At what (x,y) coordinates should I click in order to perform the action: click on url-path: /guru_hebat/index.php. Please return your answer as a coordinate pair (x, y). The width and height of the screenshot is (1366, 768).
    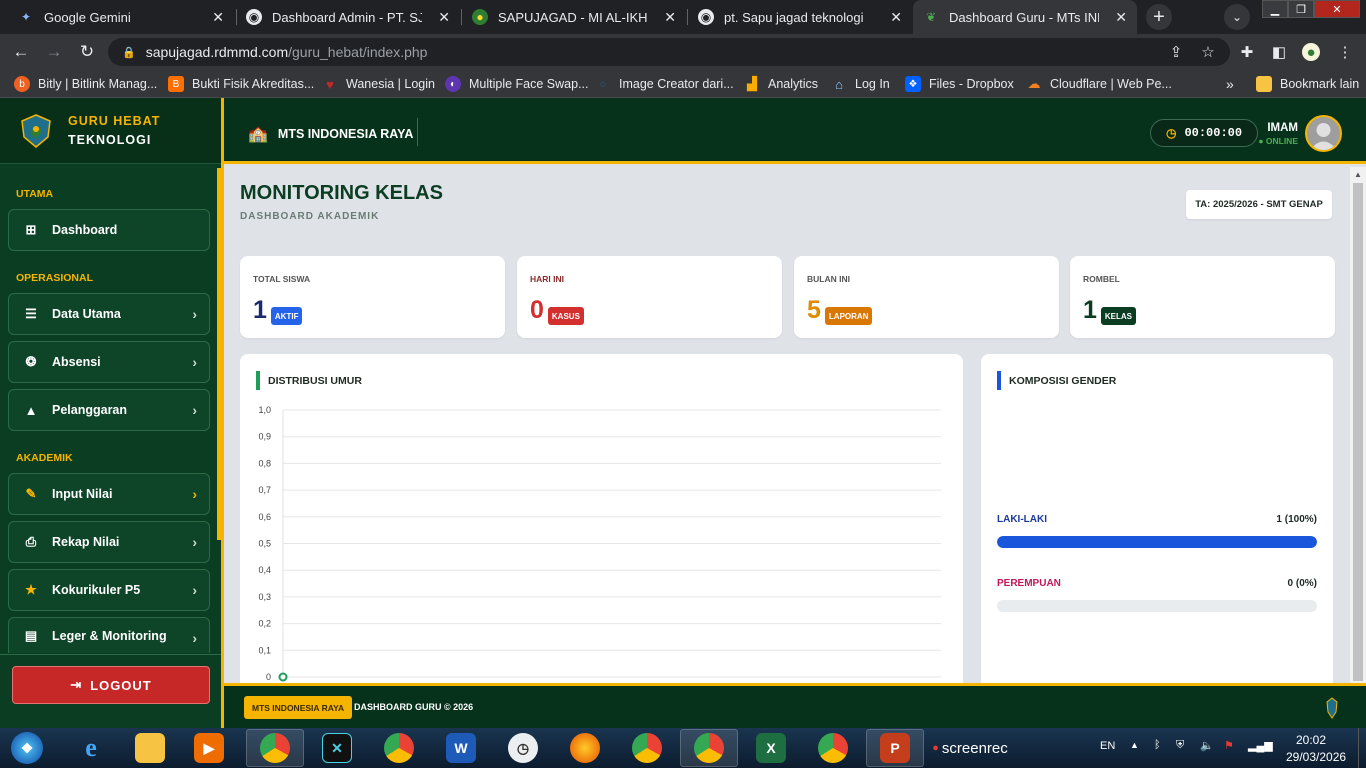
    Looking at the image, I should click on (358, 52).